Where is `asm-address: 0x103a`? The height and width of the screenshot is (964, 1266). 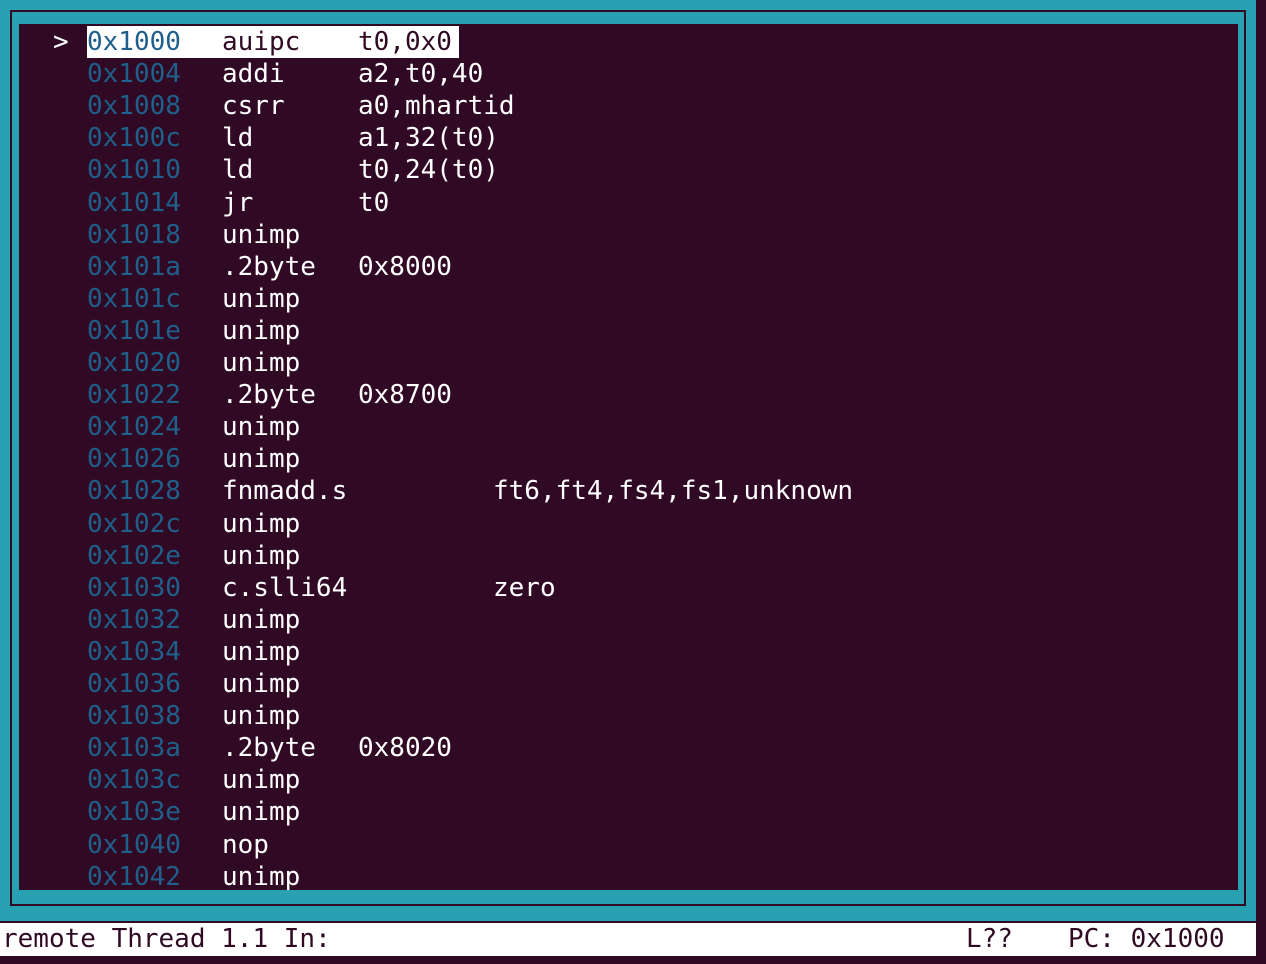
asm-address: 0x103a is located at coordinates (134, 748).